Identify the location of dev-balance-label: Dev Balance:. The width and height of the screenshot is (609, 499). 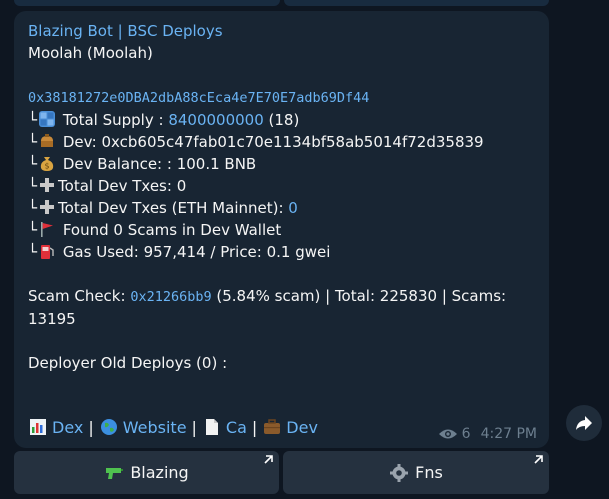
(114, 164).